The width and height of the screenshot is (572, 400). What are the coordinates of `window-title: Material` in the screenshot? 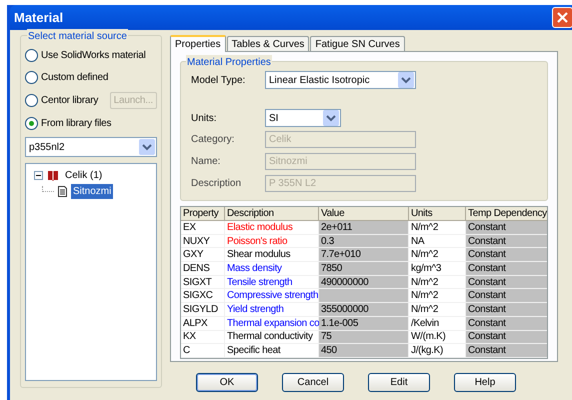 It's located at (39, 17).